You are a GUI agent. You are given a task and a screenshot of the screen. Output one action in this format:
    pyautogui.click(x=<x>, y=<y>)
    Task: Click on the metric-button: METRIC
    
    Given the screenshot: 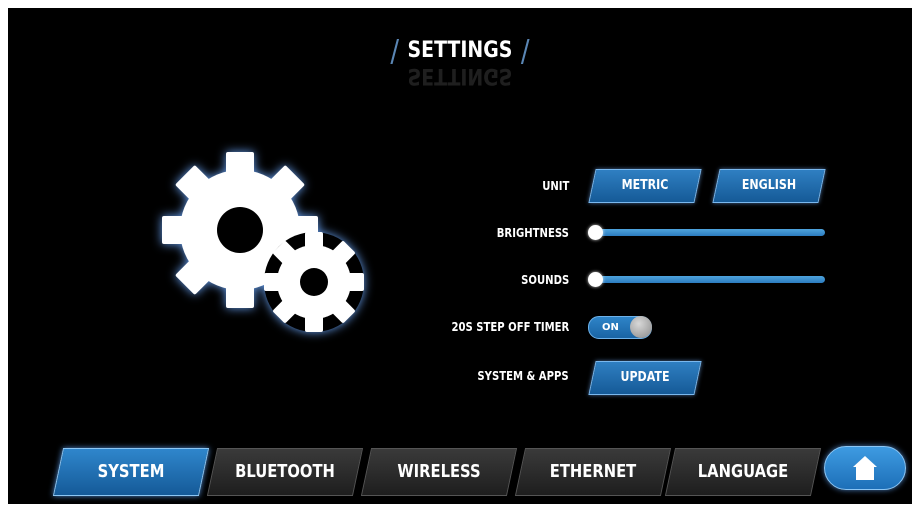 What is the action you would take?
    pyautogui.click(x=645, y=186)
    